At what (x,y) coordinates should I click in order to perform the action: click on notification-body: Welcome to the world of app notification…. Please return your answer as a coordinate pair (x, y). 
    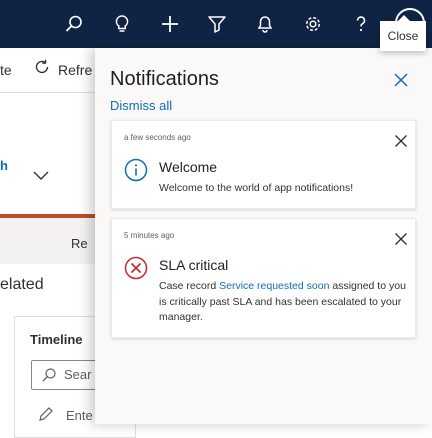
    Looking at the image, I should click on (256, 188).